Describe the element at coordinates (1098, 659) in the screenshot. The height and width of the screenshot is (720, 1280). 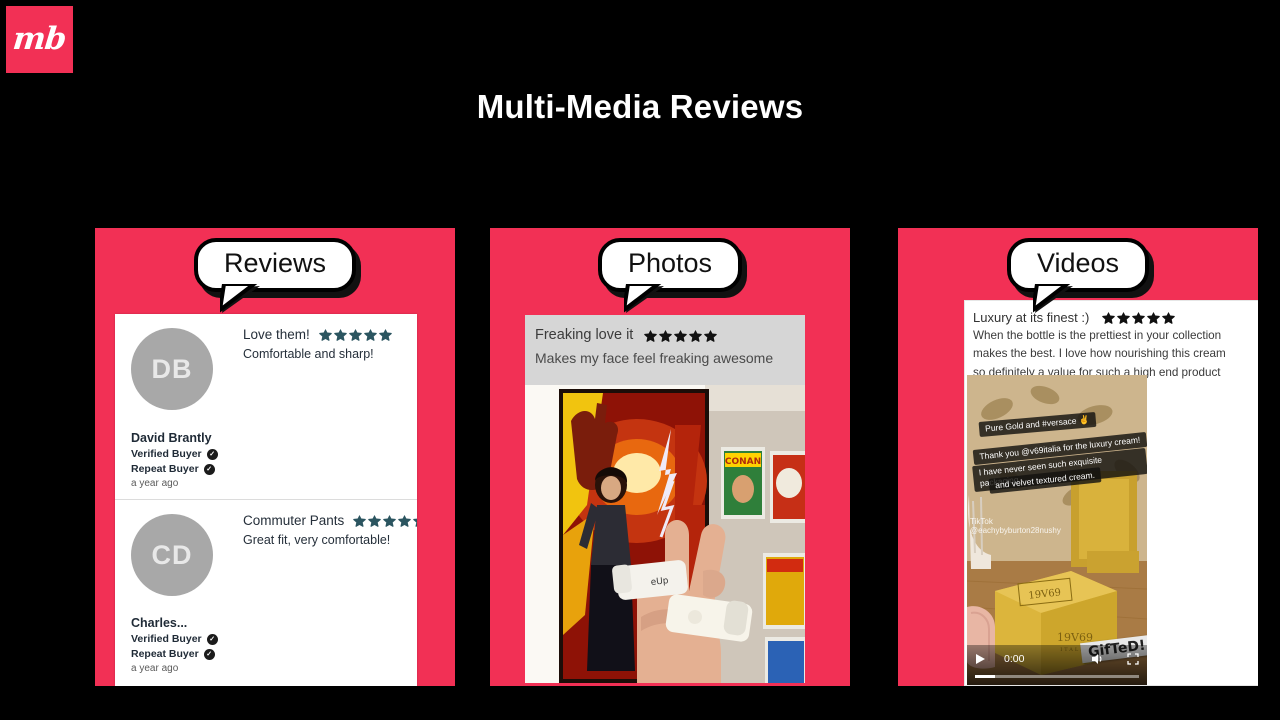
I see `volume-icon` at that location.